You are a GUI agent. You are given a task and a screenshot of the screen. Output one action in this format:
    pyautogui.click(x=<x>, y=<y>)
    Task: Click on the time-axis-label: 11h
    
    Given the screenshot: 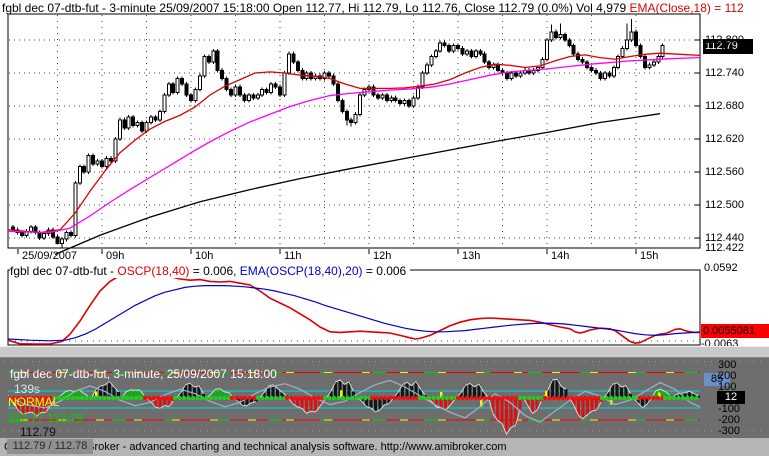 What is the action you would take?
    pyautogui.click(x=293, y=256)
    